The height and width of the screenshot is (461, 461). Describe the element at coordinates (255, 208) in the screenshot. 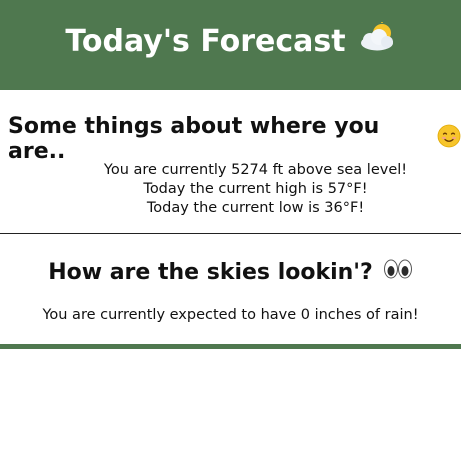

I see `low-temp-text: Today the current low is 36°F!` at that location.